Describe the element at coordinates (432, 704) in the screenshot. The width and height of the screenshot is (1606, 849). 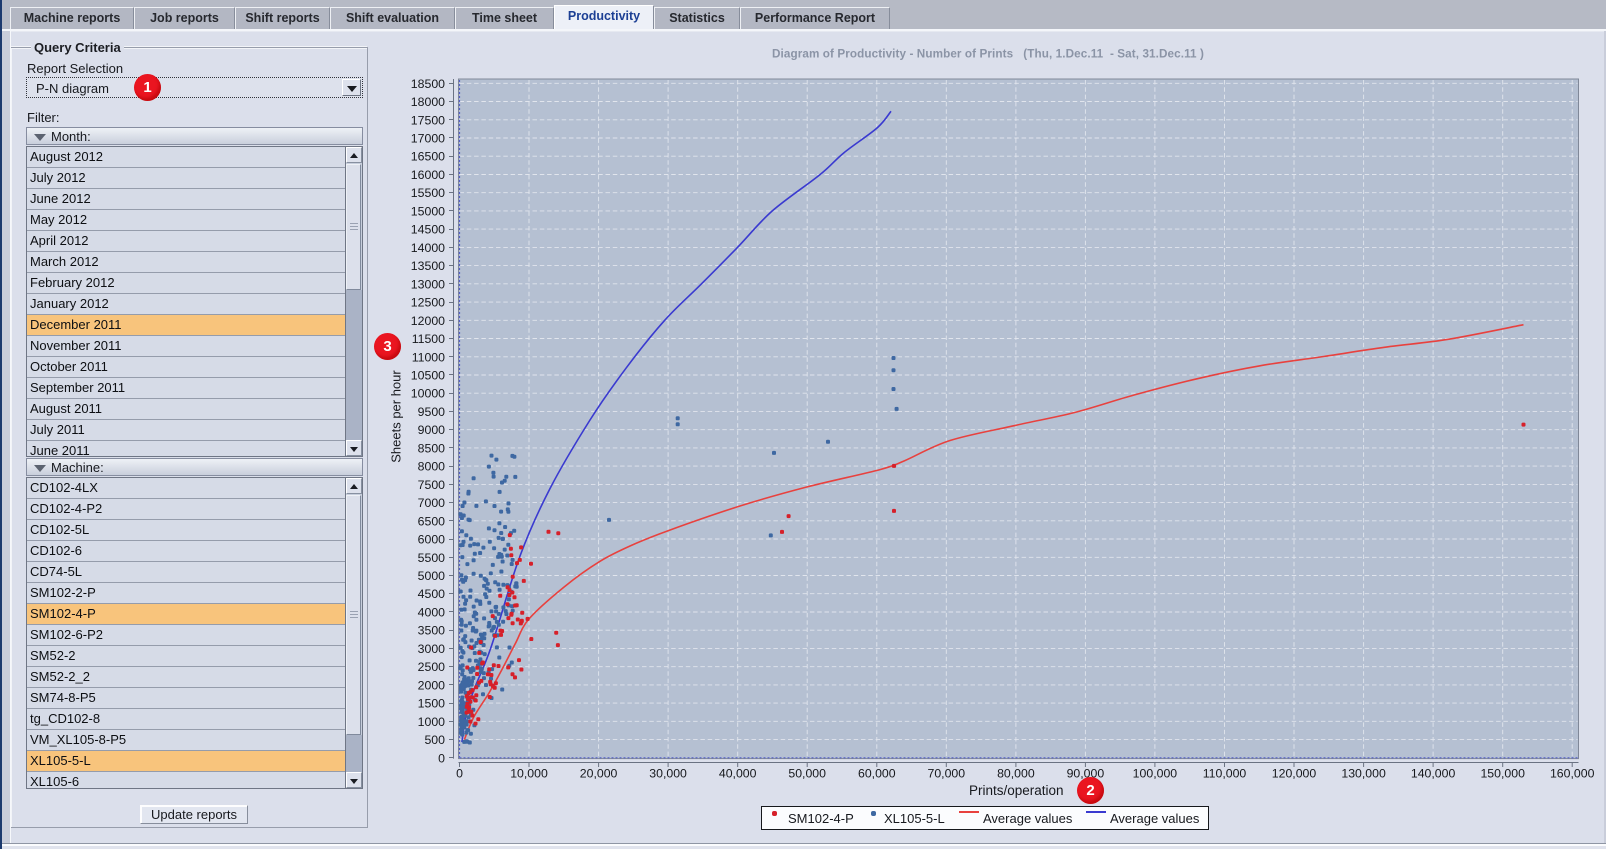
I see `svg-text: 1500` at that location.